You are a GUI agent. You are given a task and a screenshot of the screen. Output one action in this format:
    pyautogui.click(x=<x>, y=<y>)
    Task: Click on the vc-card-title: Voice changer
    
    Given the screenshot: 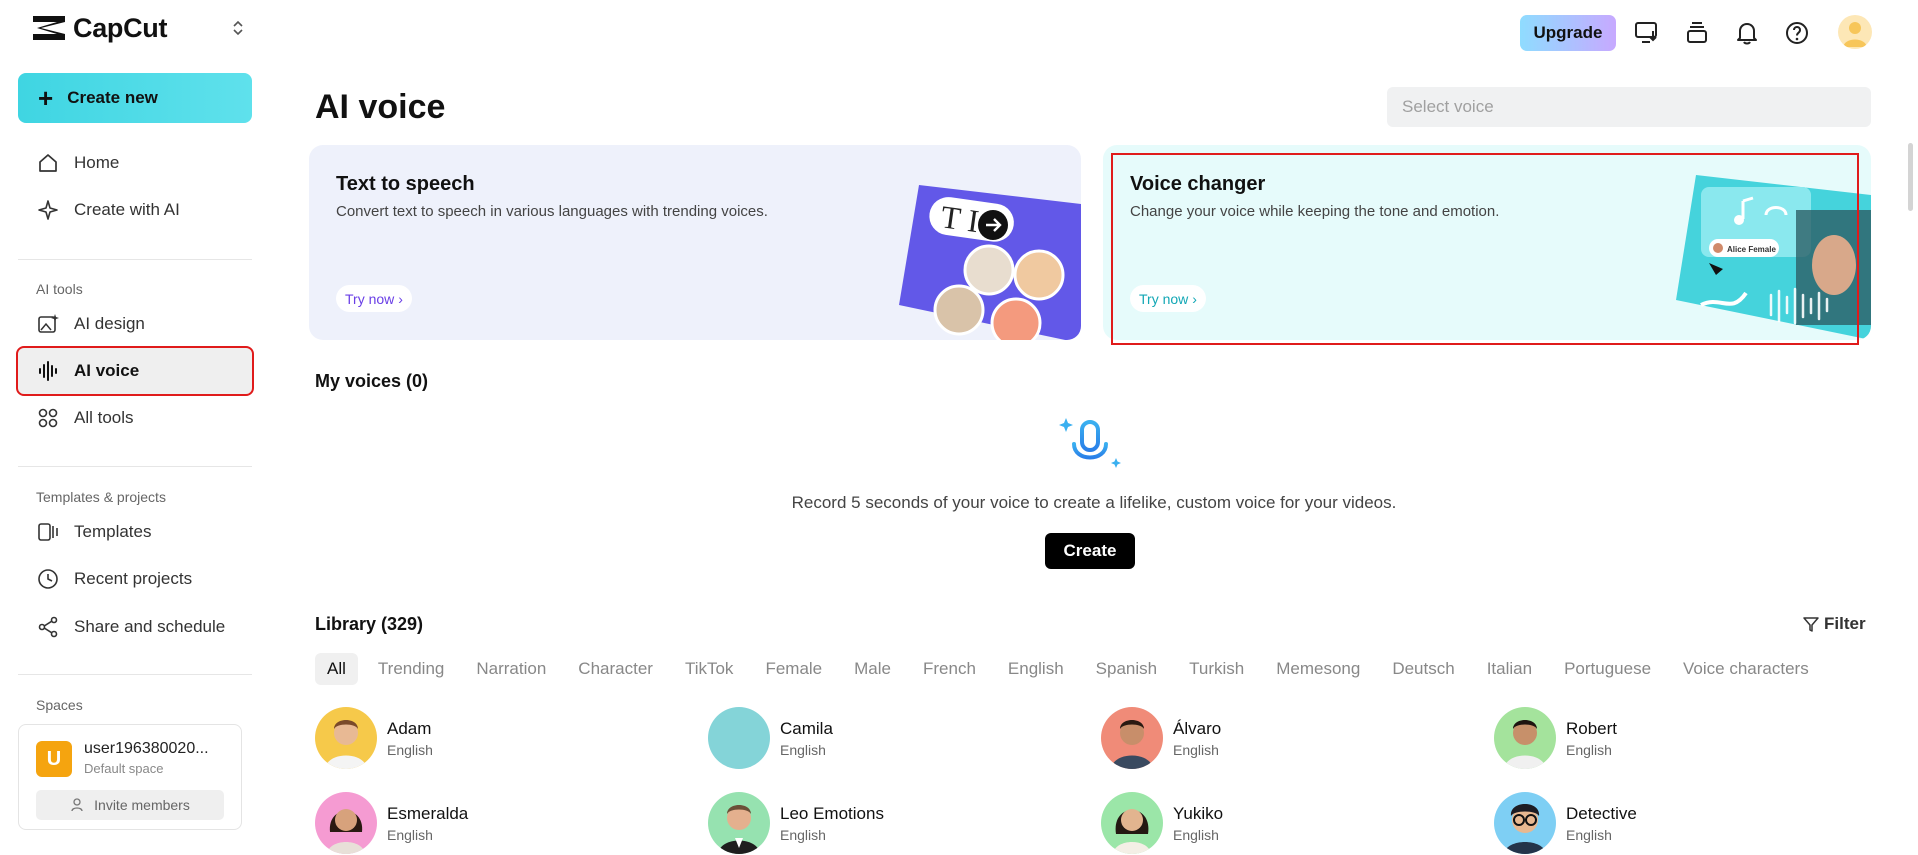 What is the action you would take?
    pyautogui.click(x=1198, y=184)
    